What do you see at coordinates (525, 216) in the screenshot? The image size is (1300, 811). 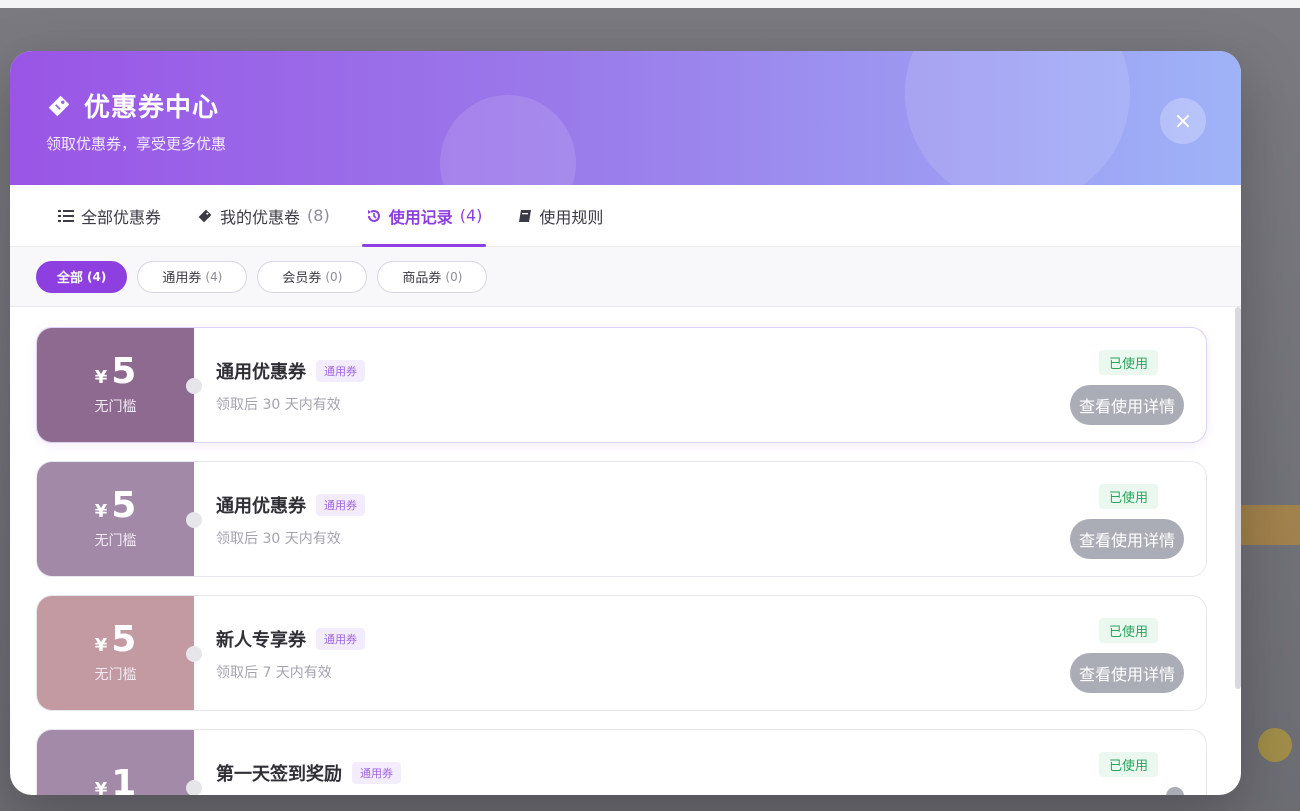 I see `book-icon` at bounding box center [525, 216].